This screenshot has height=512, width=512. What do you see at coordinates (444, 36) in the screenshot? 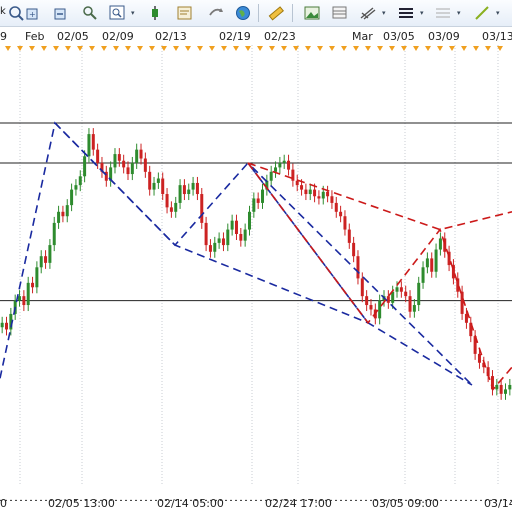
I see `top-axis-label: 03/09` at bounding box center [444, 36].